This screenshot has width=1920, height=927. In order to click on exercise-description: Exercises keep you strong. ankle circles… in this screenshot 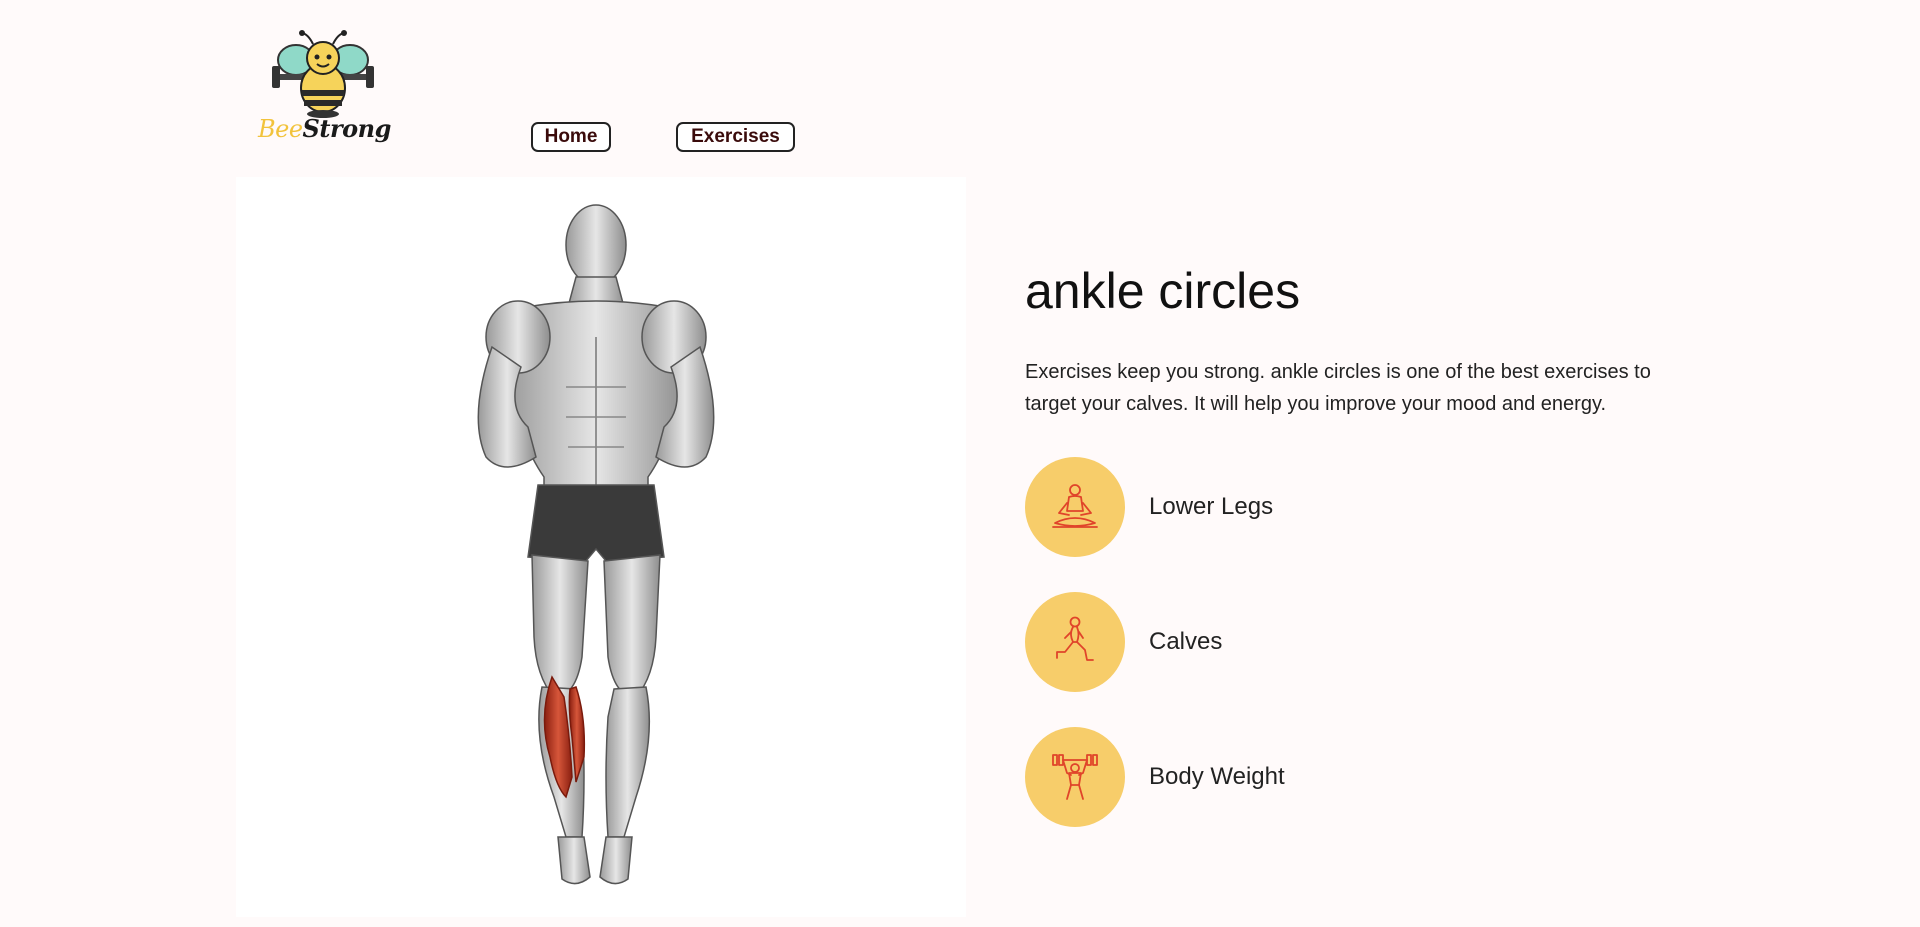, I will do `click(1338, 388)`.